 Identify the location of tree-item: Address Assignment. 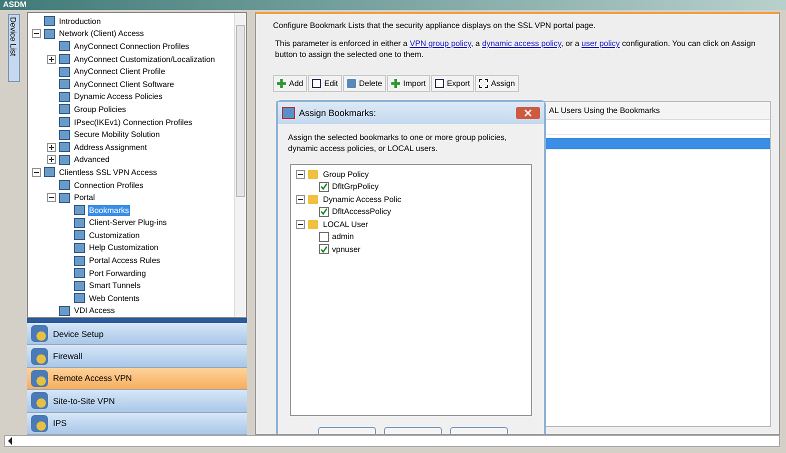
(110, 147).